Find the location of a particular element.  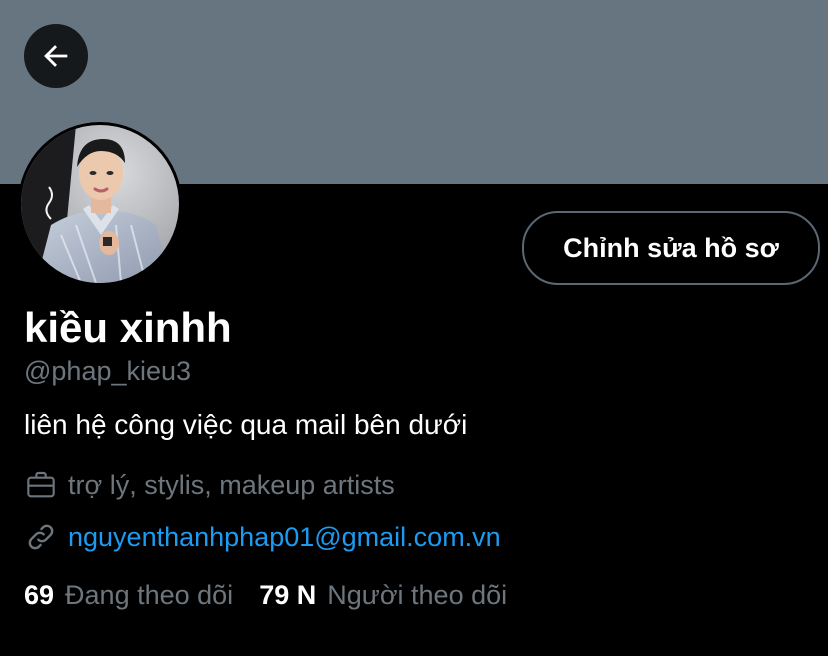

follow-stats: 69 Đang theo dõi 79 N Người theo dõi is located at coordinates (265, 595).